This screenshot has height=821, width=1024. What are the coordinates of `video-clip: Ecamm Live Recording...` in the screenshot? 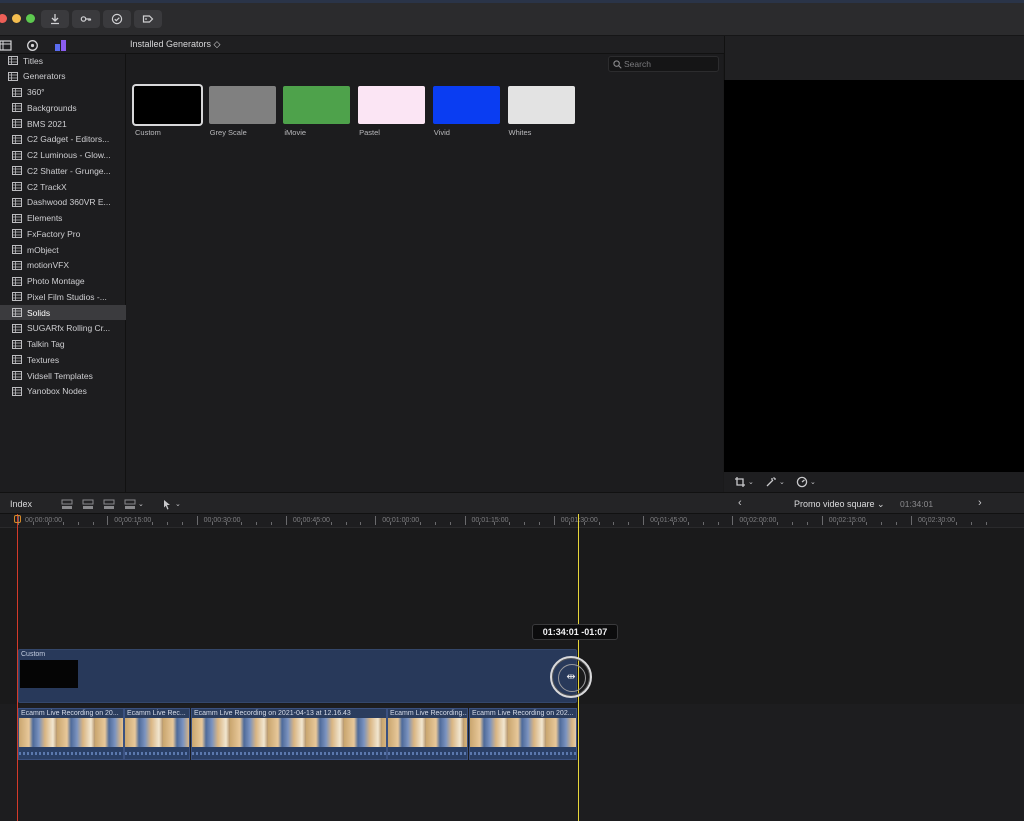 It's located at (427, 734).